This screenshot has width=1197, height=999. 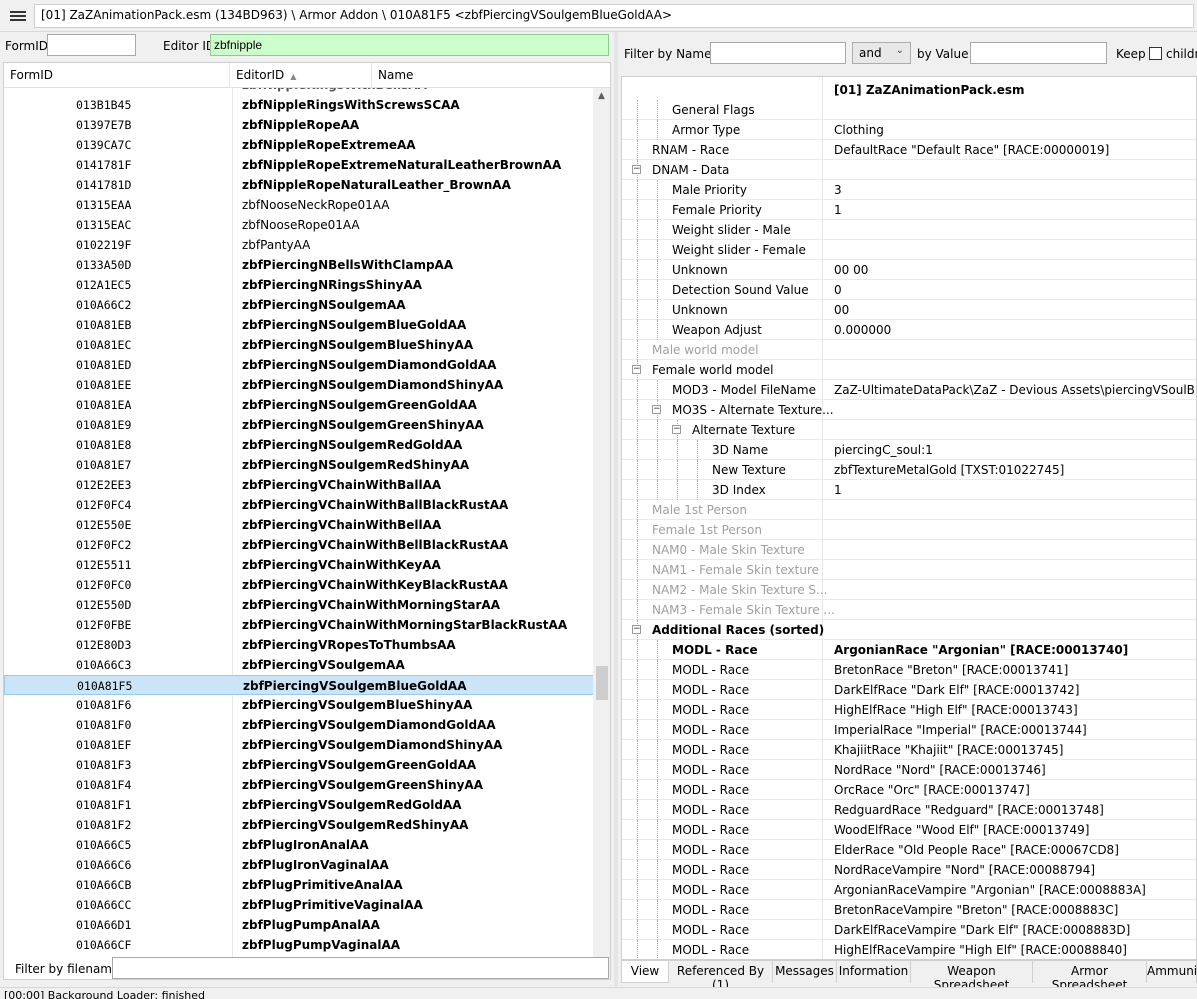 I want to click on tree-row: NAM0 - Male Skin Texture, so click(x=909, y=550).